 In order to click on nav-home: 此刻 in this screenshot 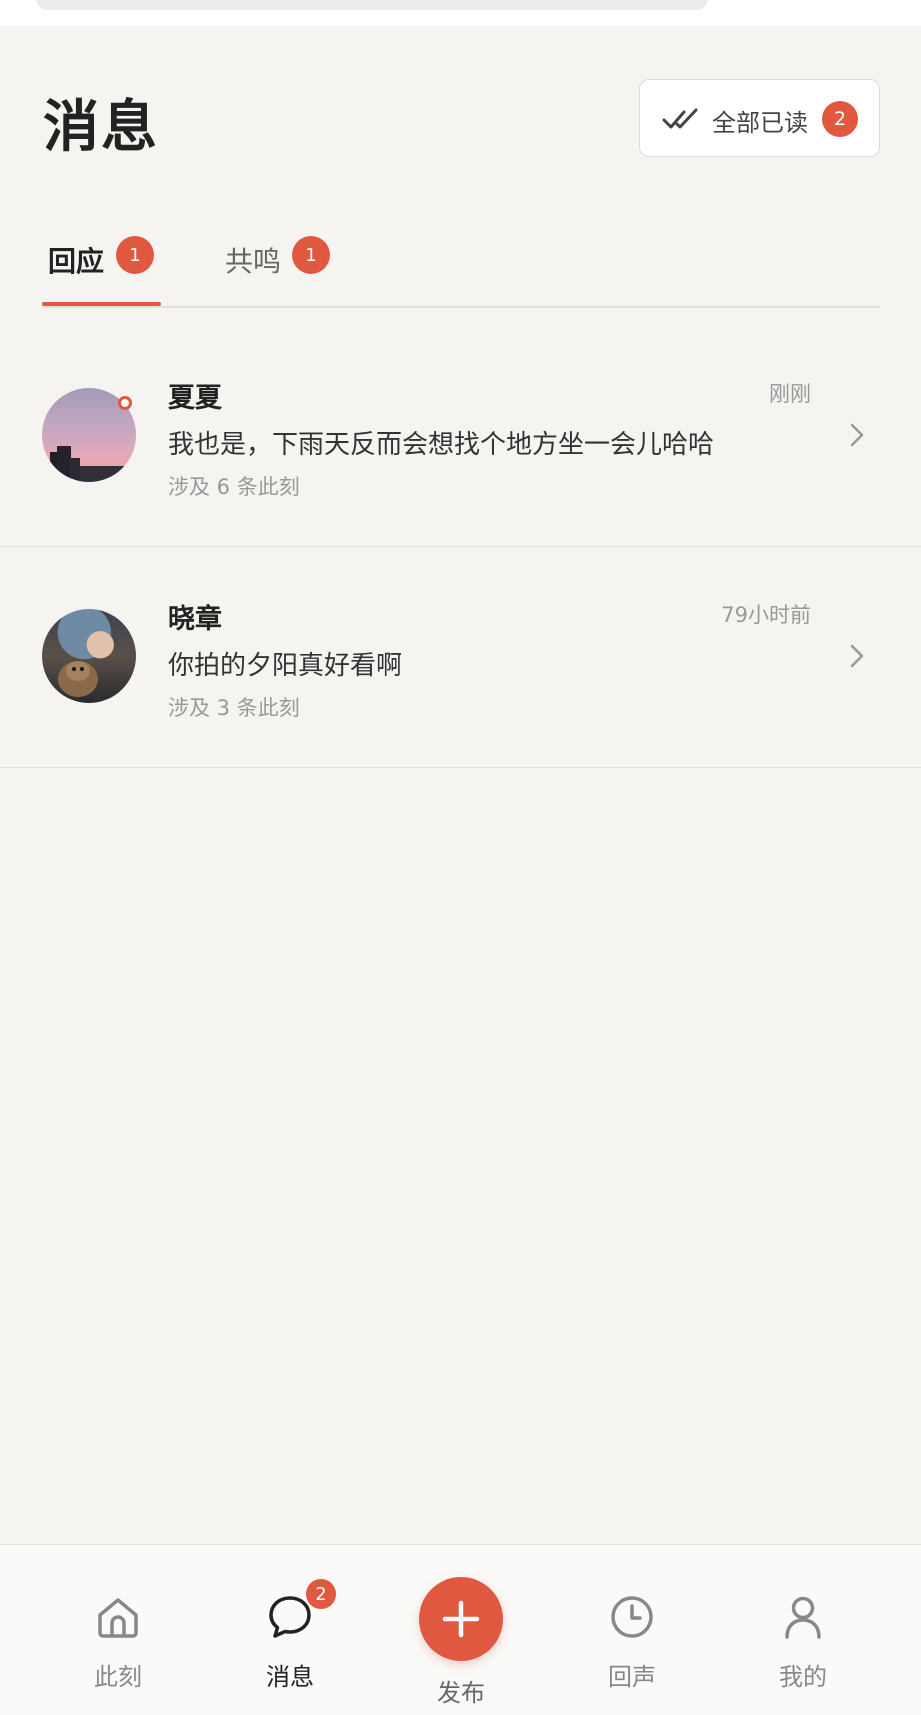, I will do `click(118, 1630)`.